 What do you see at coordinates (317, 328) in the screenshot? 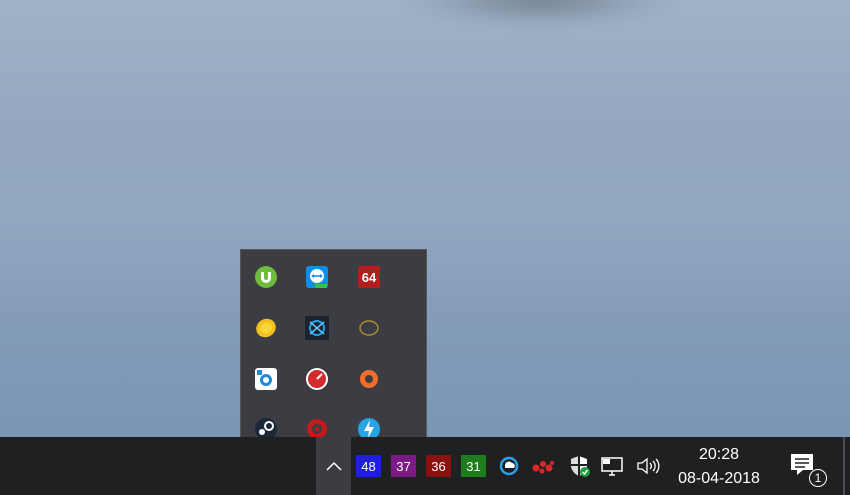
I see `battlenet-icon` at bounding box center [317, 328].